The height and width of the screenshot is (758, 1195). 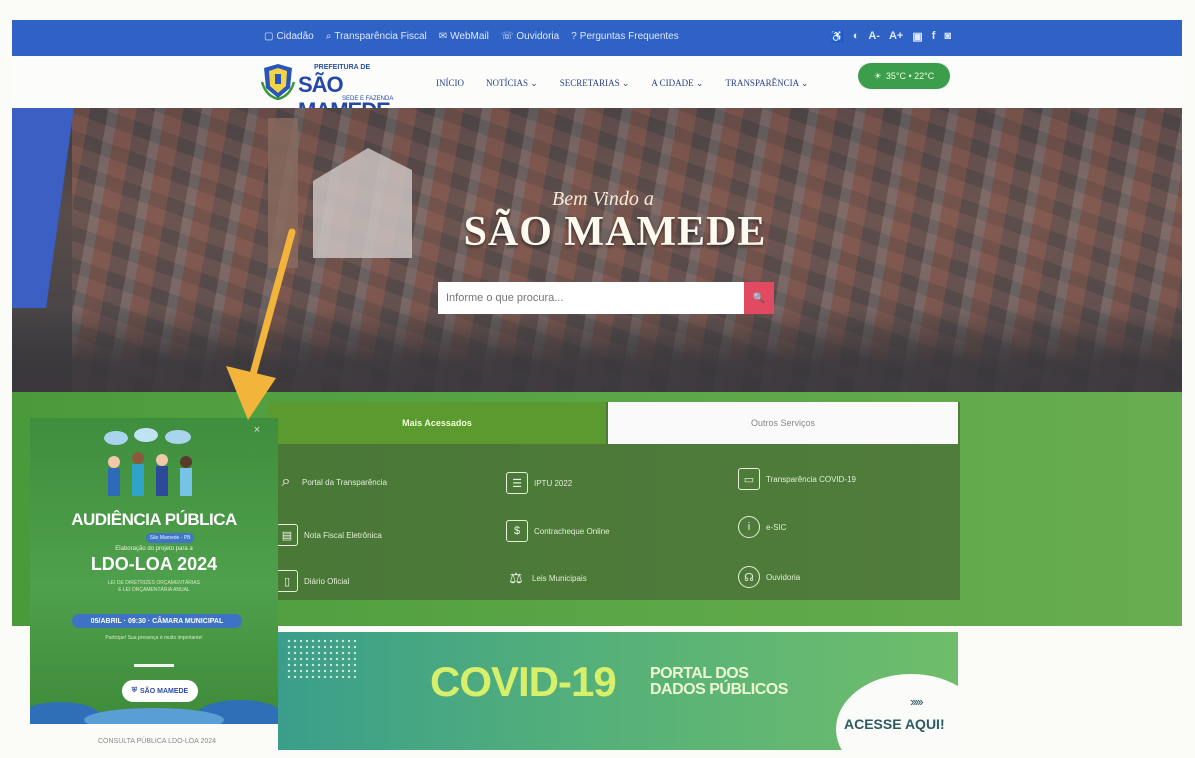 I want to click on hero-blue-accent, so click(x=43, y=208).